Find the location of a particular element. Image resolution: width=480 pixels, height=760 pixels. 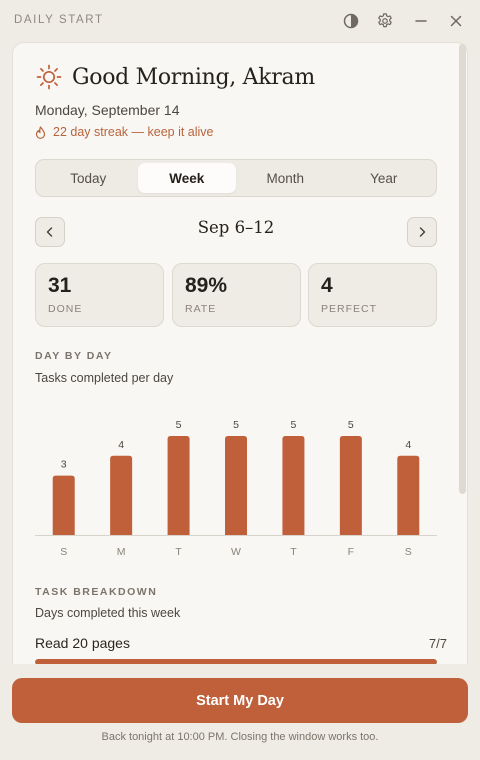

minimize-button is located at coordinates (421, 21).